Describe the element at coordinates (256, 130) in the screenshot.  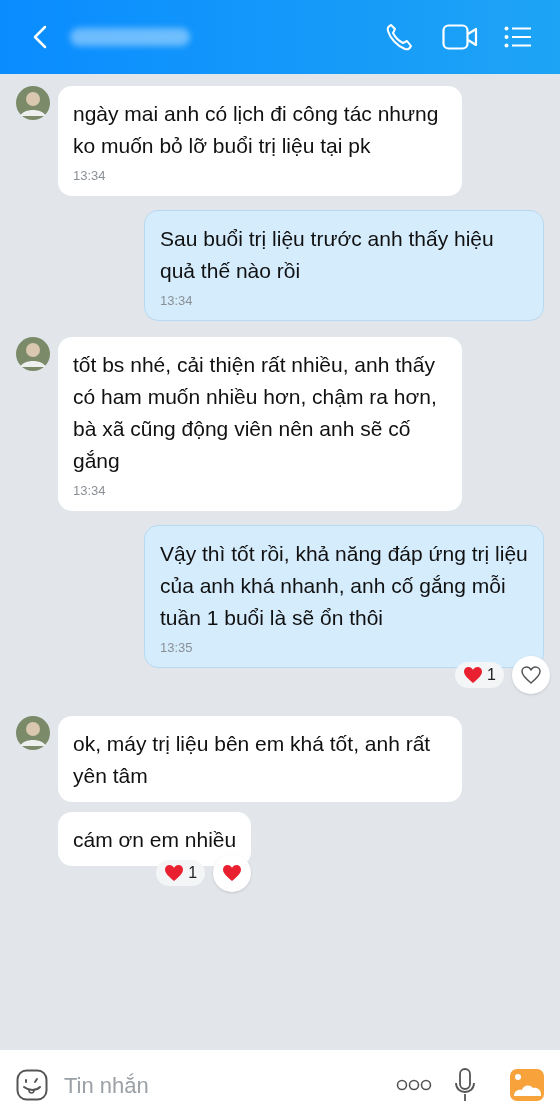
I see `message-text: ngày mai anh có lịch đi công tác nhưng ko muốn bỏ lỡ buổi trị liệu tại pk` at that location.